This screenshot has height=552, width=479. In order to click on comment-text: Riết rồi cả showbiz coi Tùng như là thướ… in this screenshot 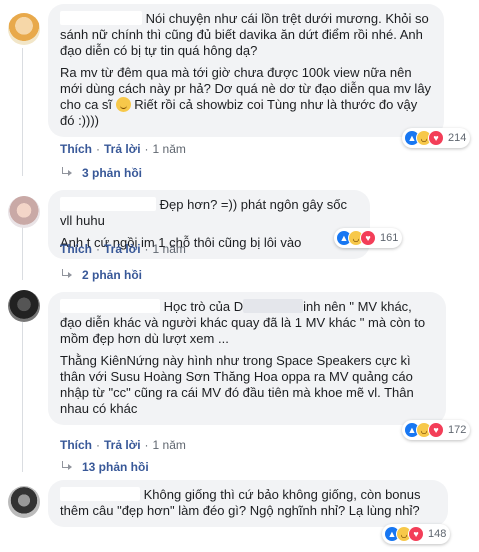, I will do `click(239, 112)`.